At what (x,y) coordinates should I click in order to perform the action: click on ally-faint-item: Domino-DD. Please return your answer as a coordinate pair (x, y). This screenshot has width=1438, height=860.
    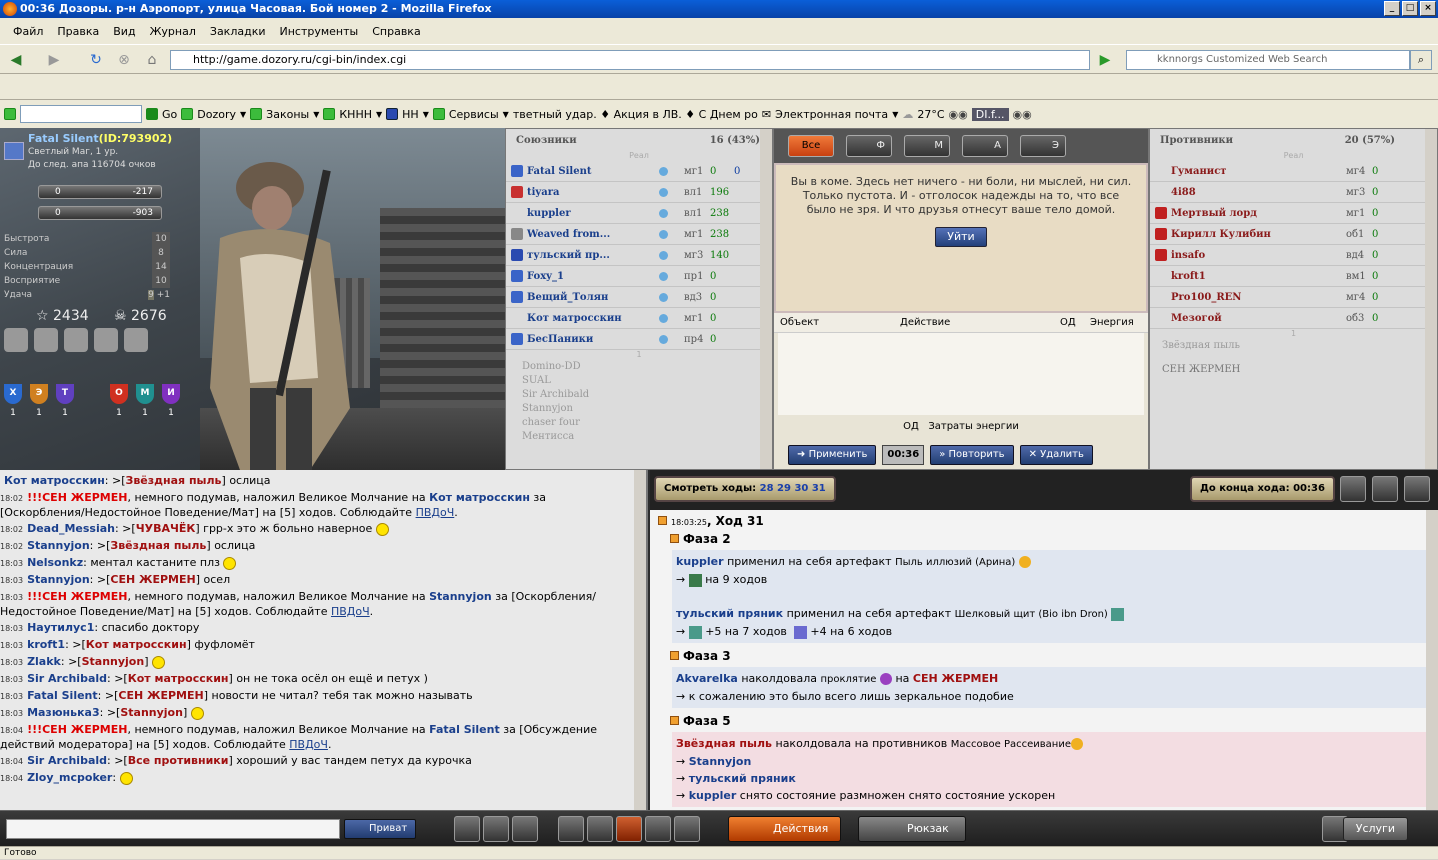
    Looking at the image, I should click on (639, 367).